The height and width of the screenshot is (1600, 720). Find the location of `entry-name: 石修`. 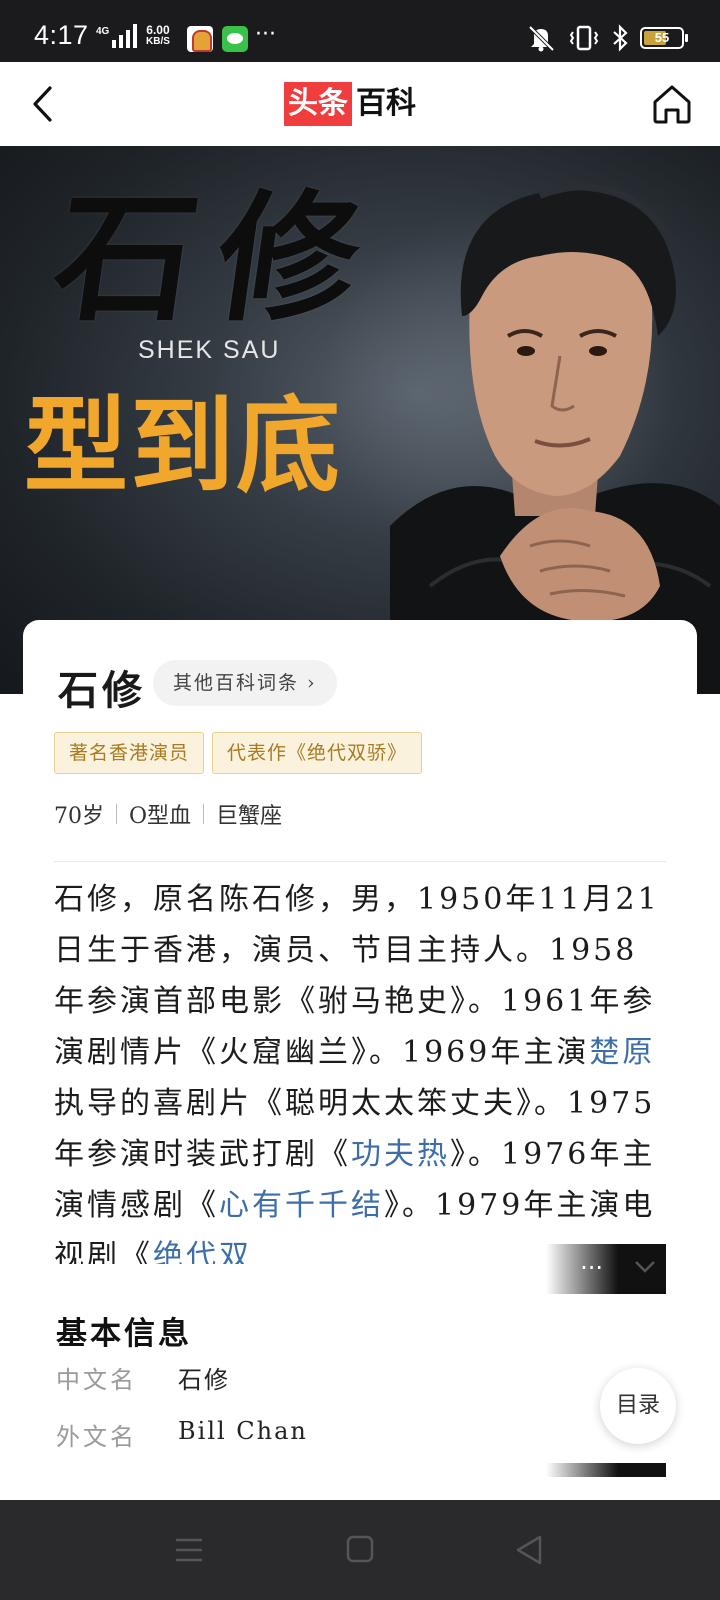

entry-name: 石修 is located at coordinates (102, 690).